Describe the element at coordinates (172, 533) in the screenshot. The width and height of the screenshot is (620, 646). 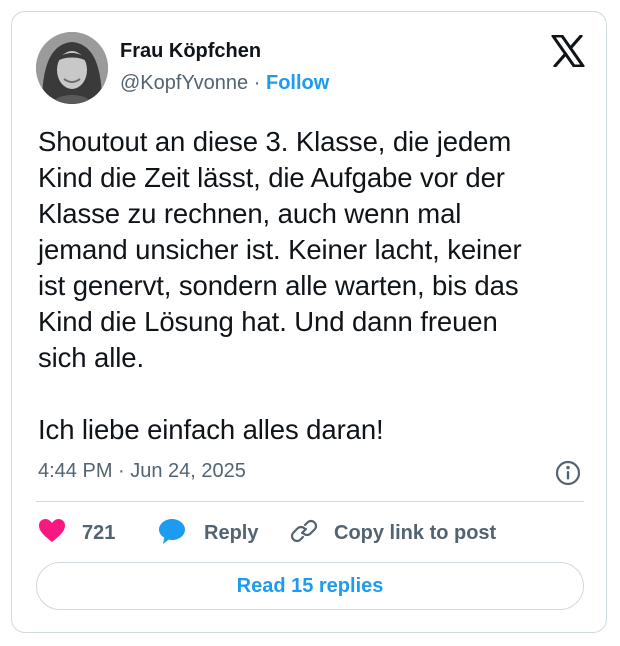
I see `speech-bubble-icon` at that location.